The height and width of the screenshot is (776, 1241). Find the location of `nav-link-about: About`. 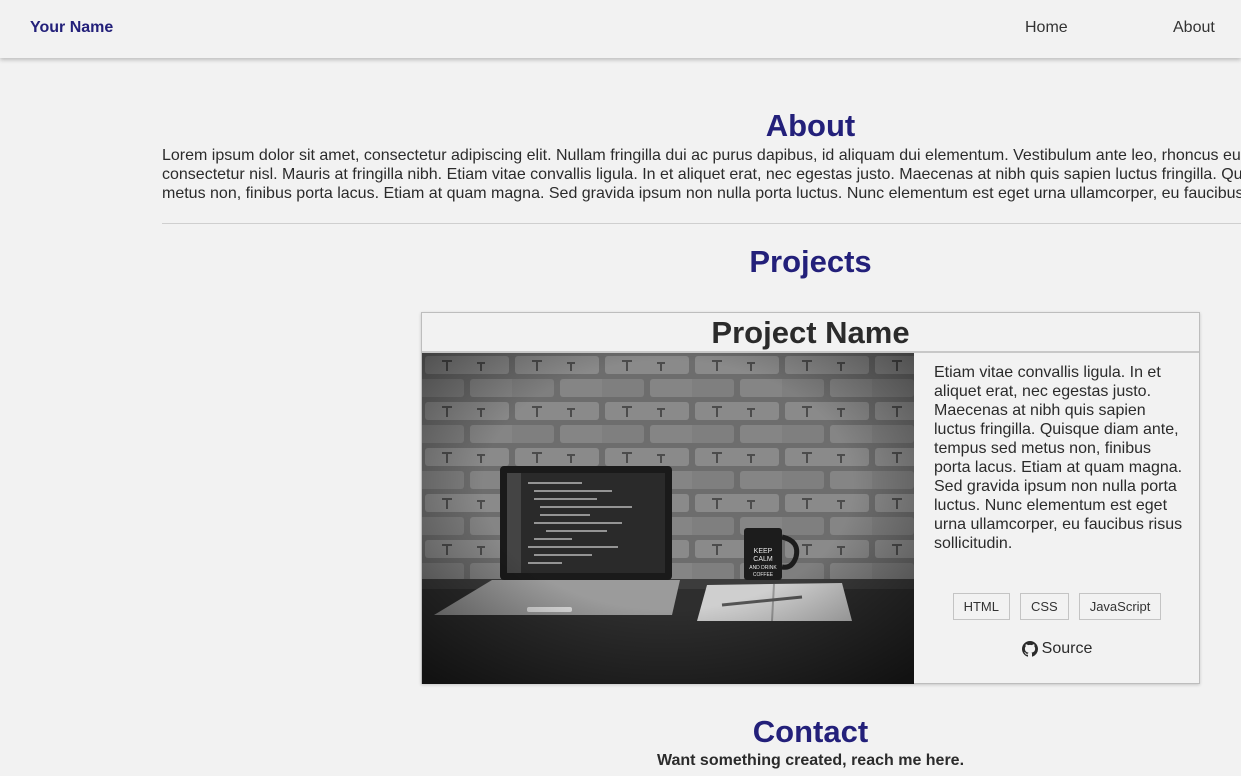

nav-link-about: About is located at coordinates (1194, 28).